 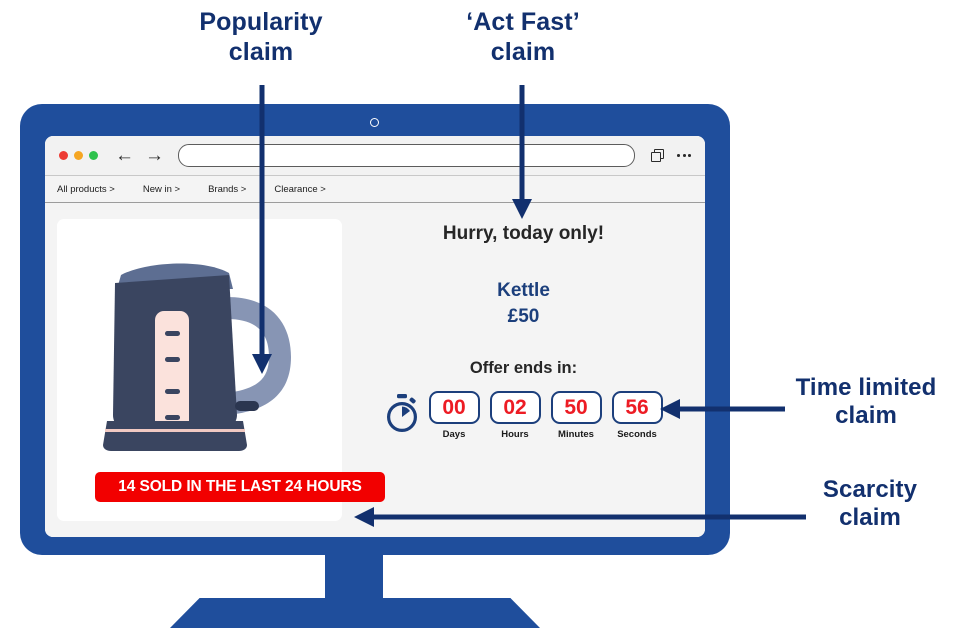 What do you see at coordinates (637, 407) in the screenshot?
I see `countdown-seconds-value: 56` at bounding box center [637, 407].